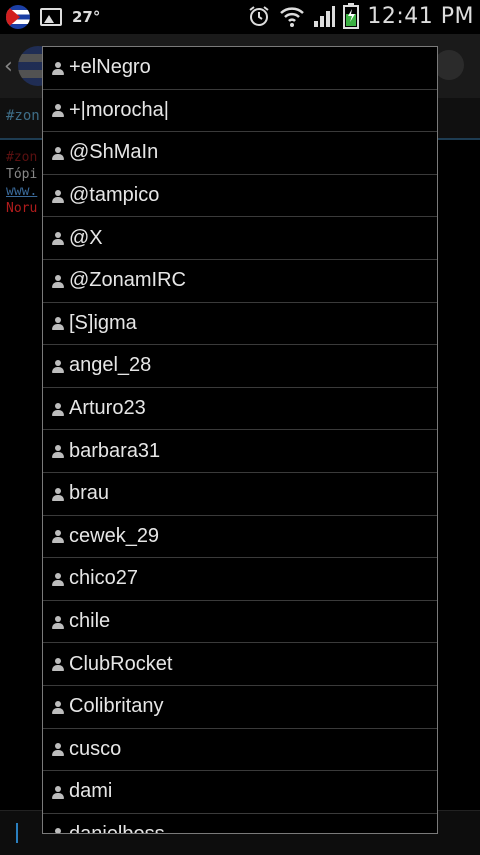  Describe the element at coordinates (91, 791) in the screenshot. I see `nick-label: dami` at that location.